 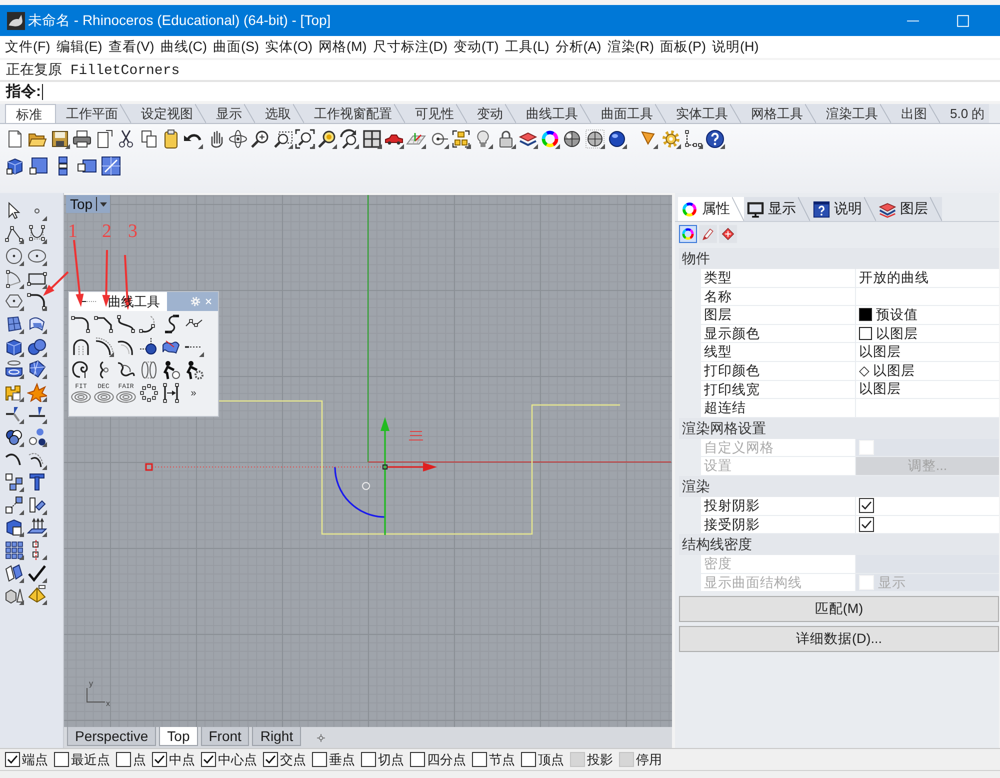 I want to click on texture-icon, so click(x=728, y=234).